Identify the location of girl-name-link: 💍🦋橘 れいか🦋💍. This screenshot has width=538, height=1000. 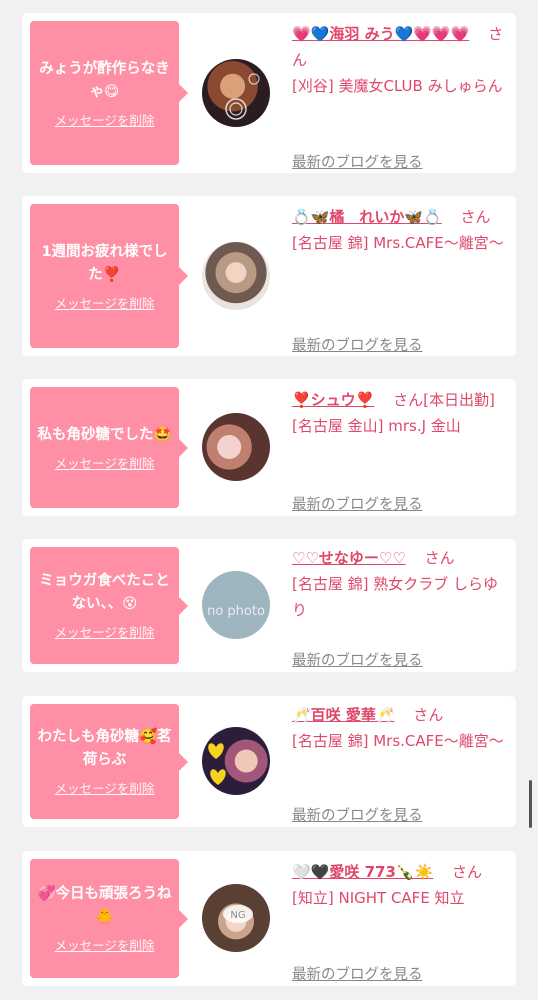
(367, 217).